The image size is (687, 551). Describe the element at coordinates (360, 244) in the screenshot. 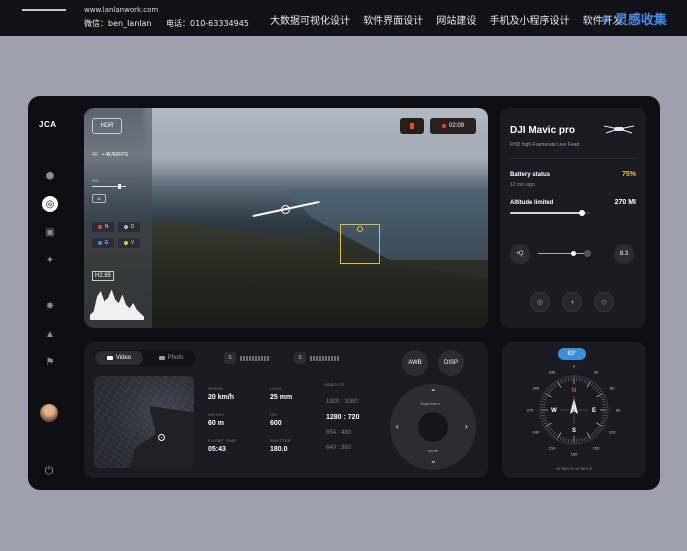

I see `focus-box` at that location.